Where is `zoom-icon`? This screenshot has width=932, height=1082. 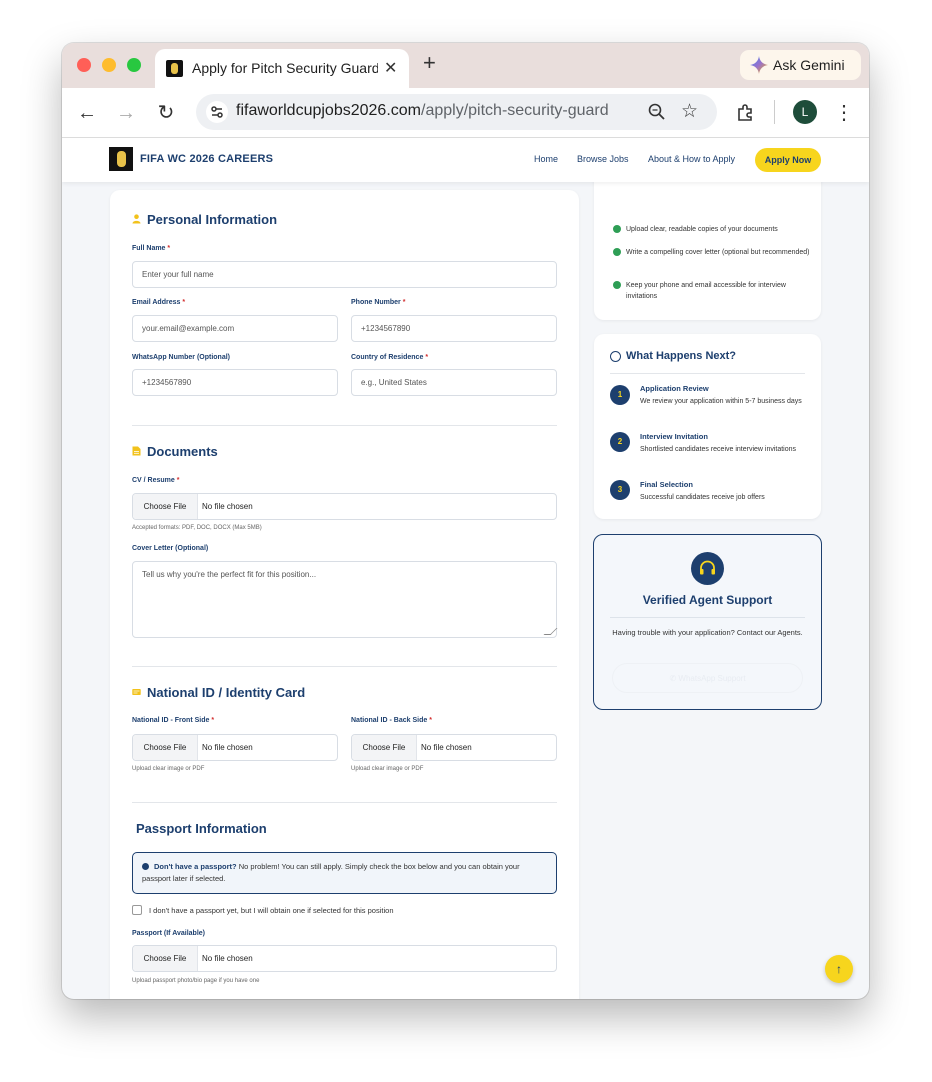
zoom-icon is located at coordinates (657, 112).